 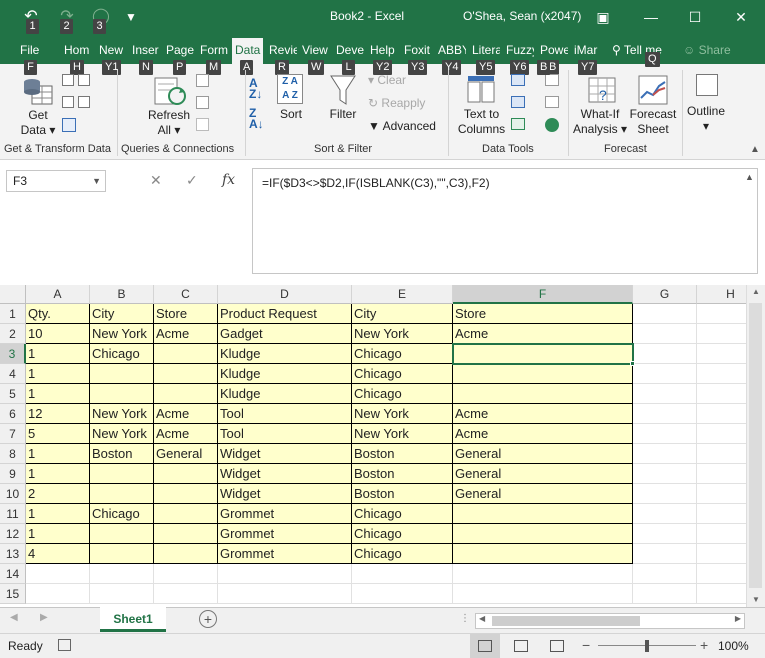 I want to click on cell-d5: Kludge, so click(x=285, y=394).